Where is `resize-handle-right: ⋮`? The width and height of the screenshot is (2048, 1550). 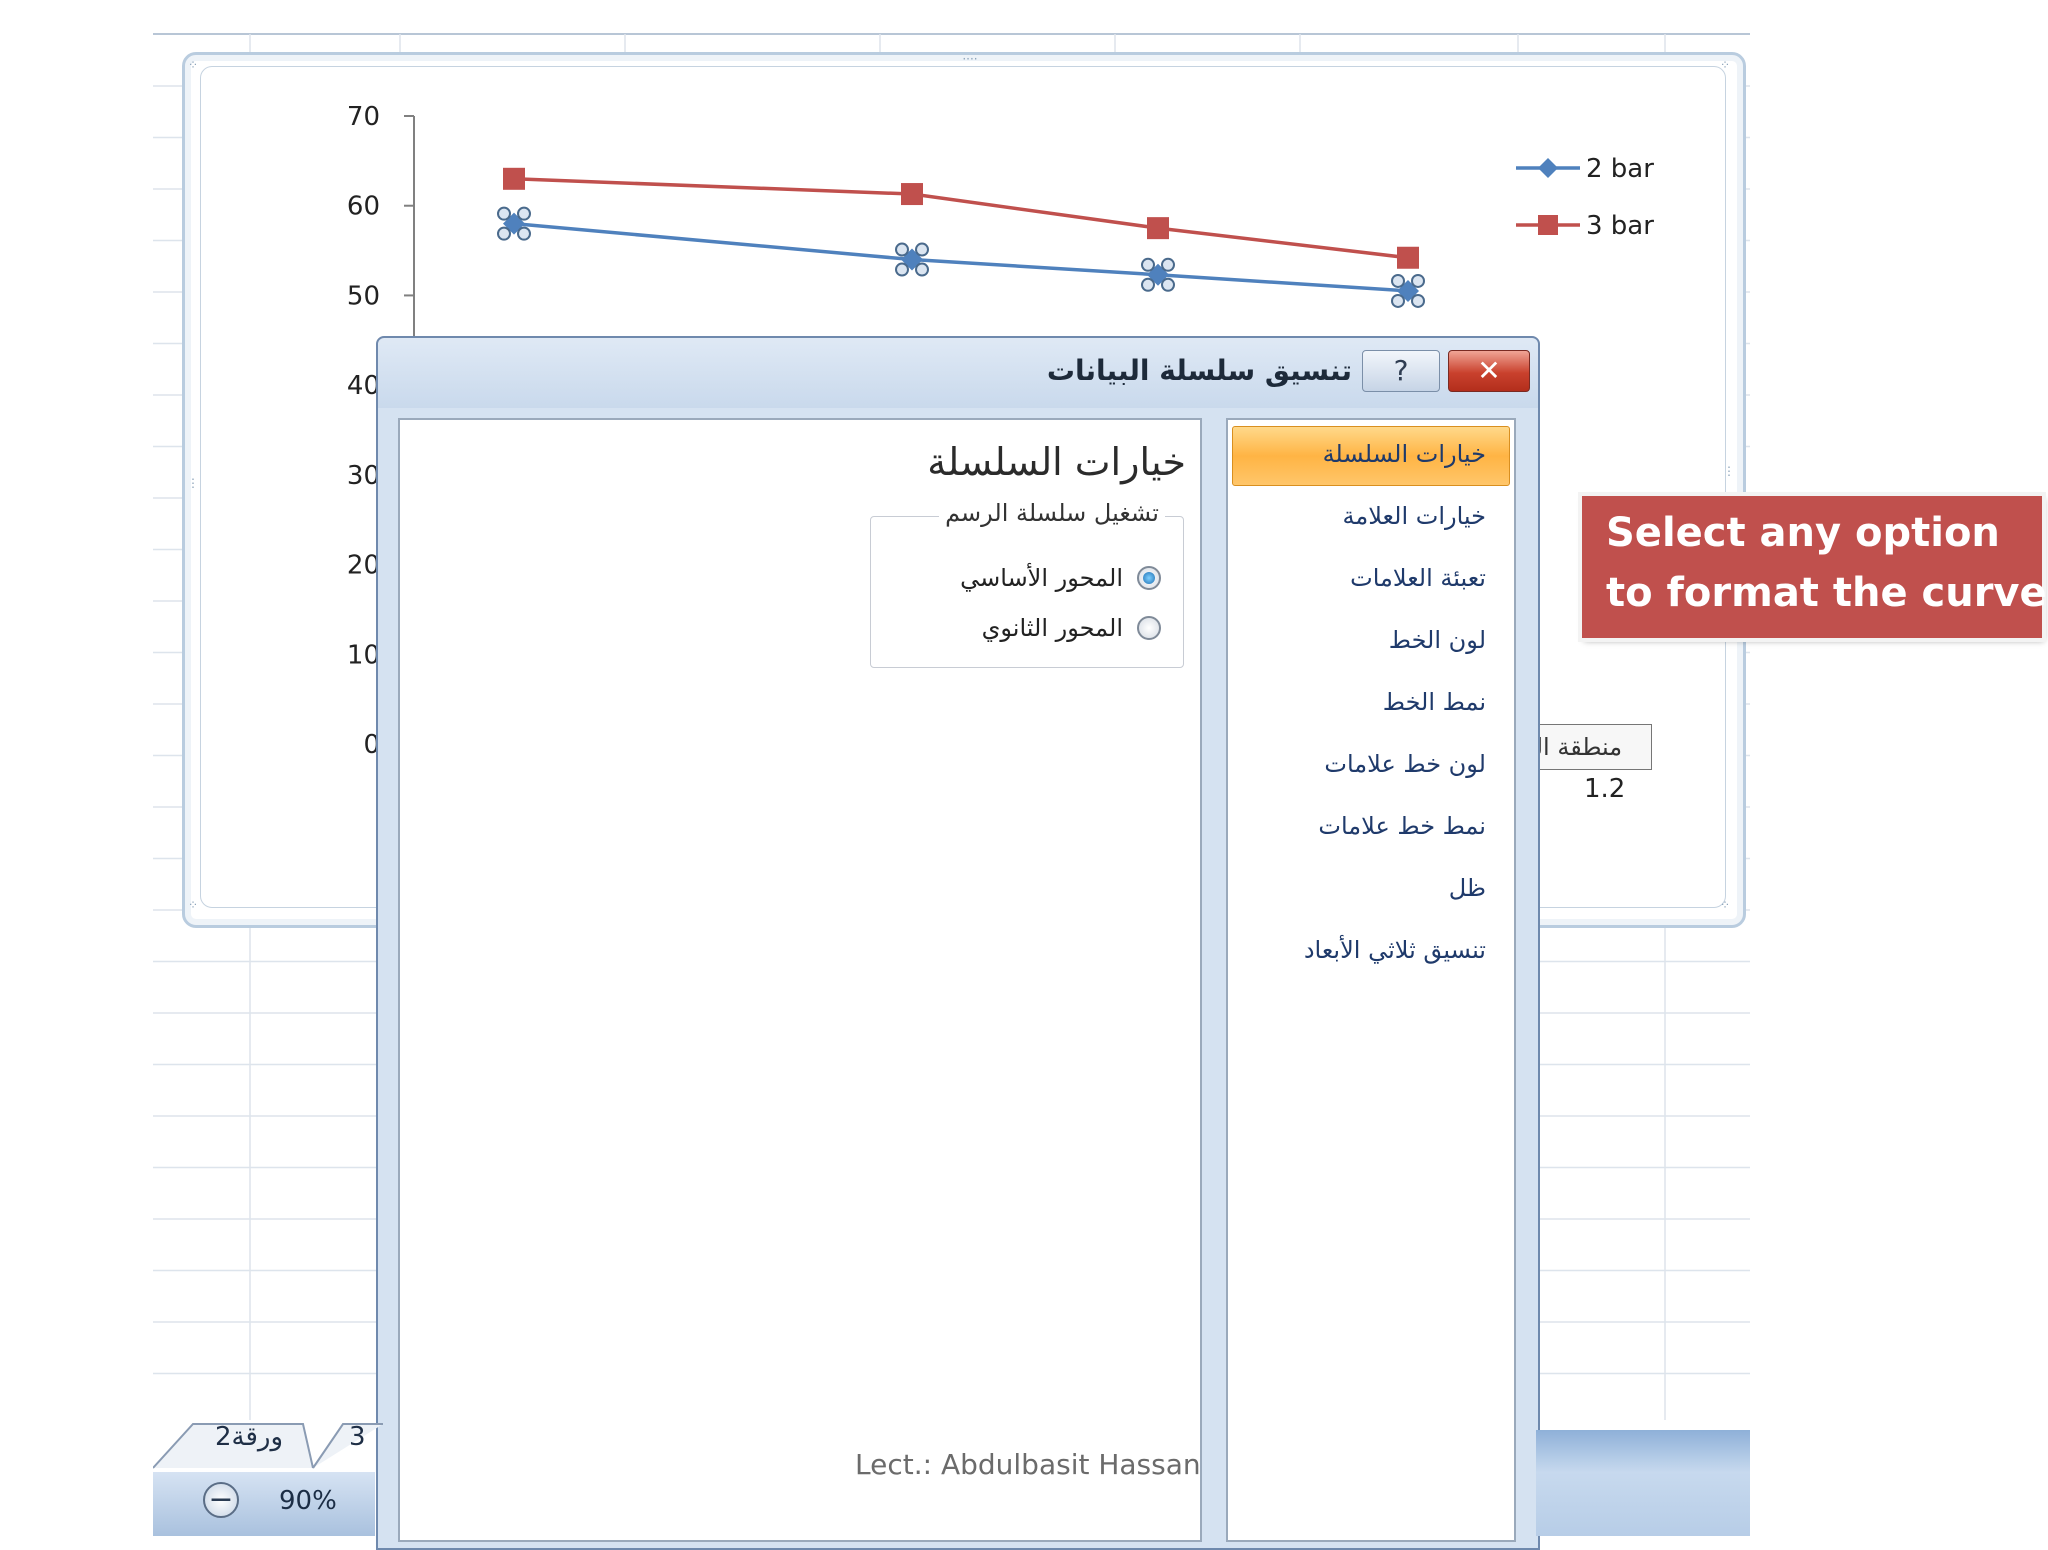
resize-handle-right: ⋮ is located at coordinates (1729, 471).